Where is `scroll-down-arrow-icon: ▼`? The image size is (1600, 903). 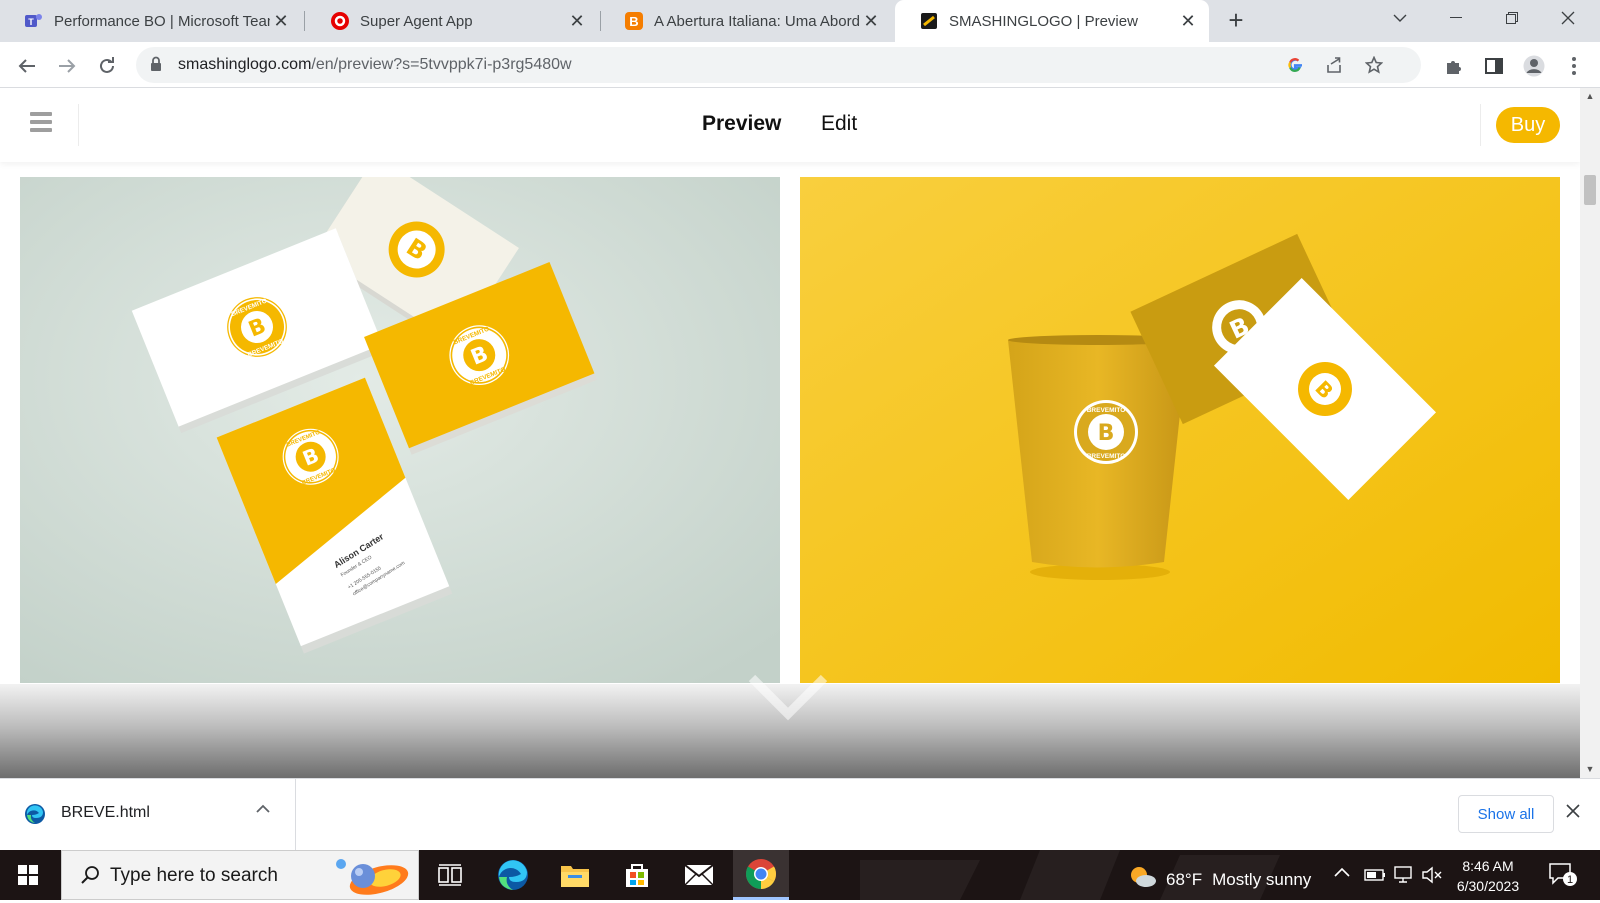
scroll-down-arrow-icon: ▼ is located at coordinates (1590, 770).